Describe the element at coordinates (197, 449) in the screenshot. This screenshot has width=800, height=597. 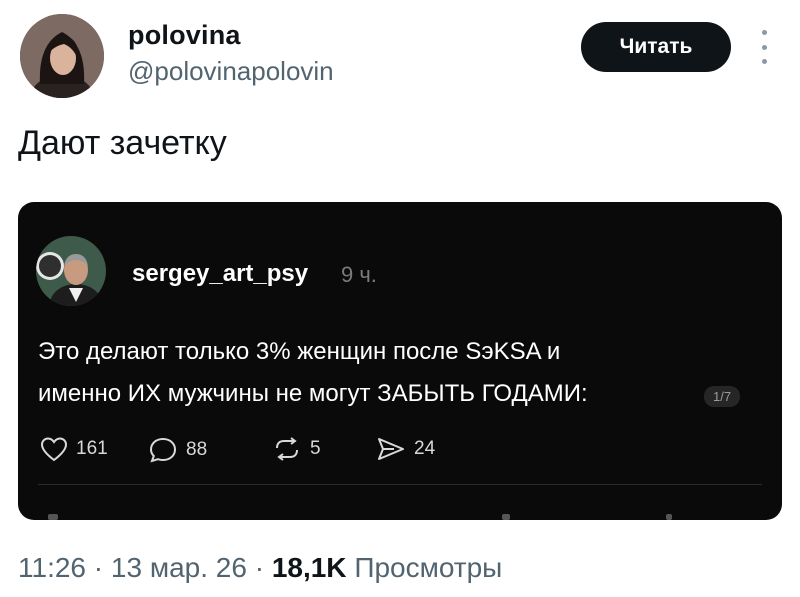
I see `reply-count: 88` at that location.